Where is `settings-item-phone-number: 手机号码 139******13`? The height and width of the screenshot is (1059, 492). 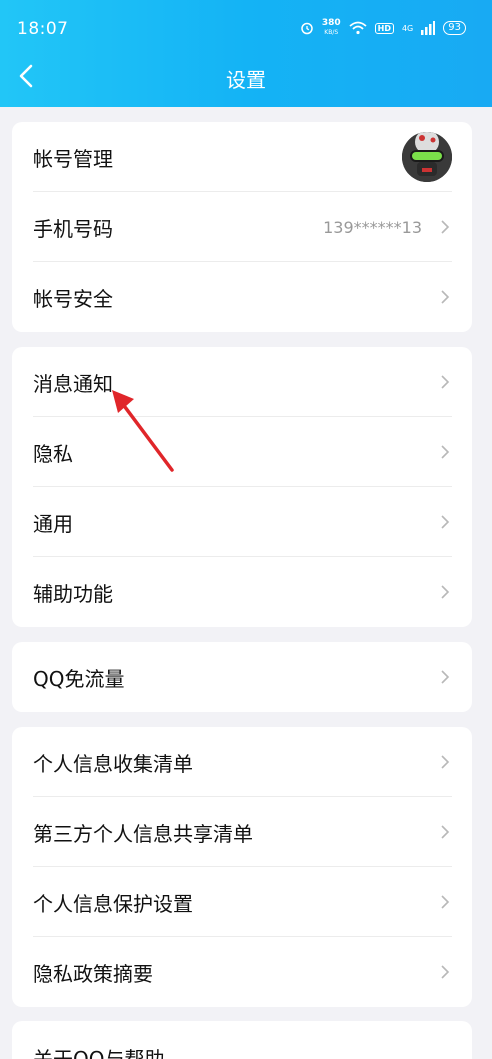
settings-item-phone-number: 手机号码 139******13 is located at coordinates (242, 227).